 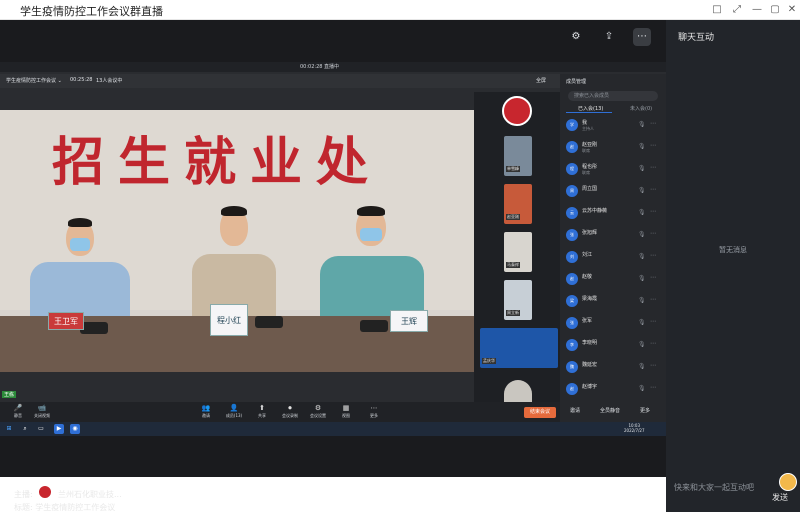 I want to click on windows-start-icon: ⊞, so click(x=9, y=429).